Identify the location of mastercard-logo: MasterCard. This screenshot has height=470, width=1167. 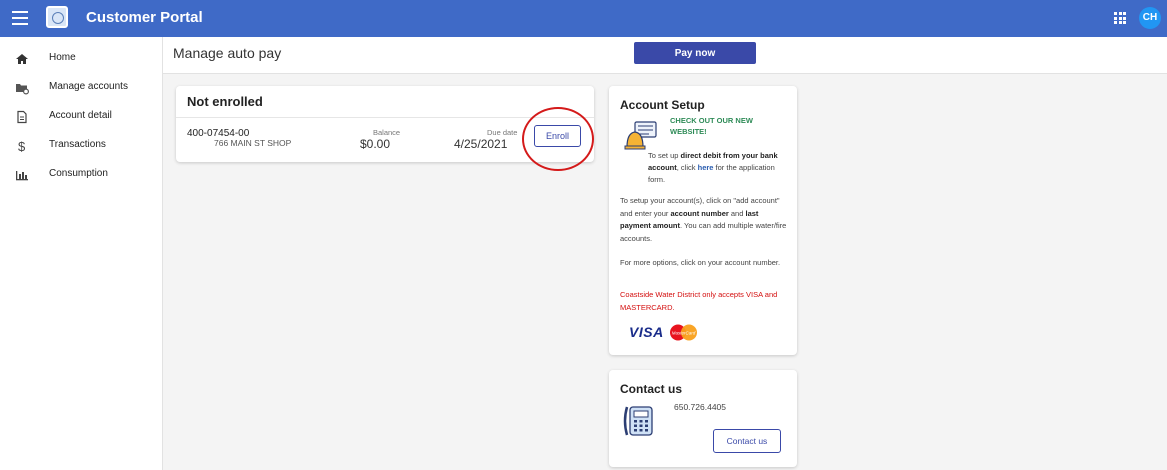
(683, 332).